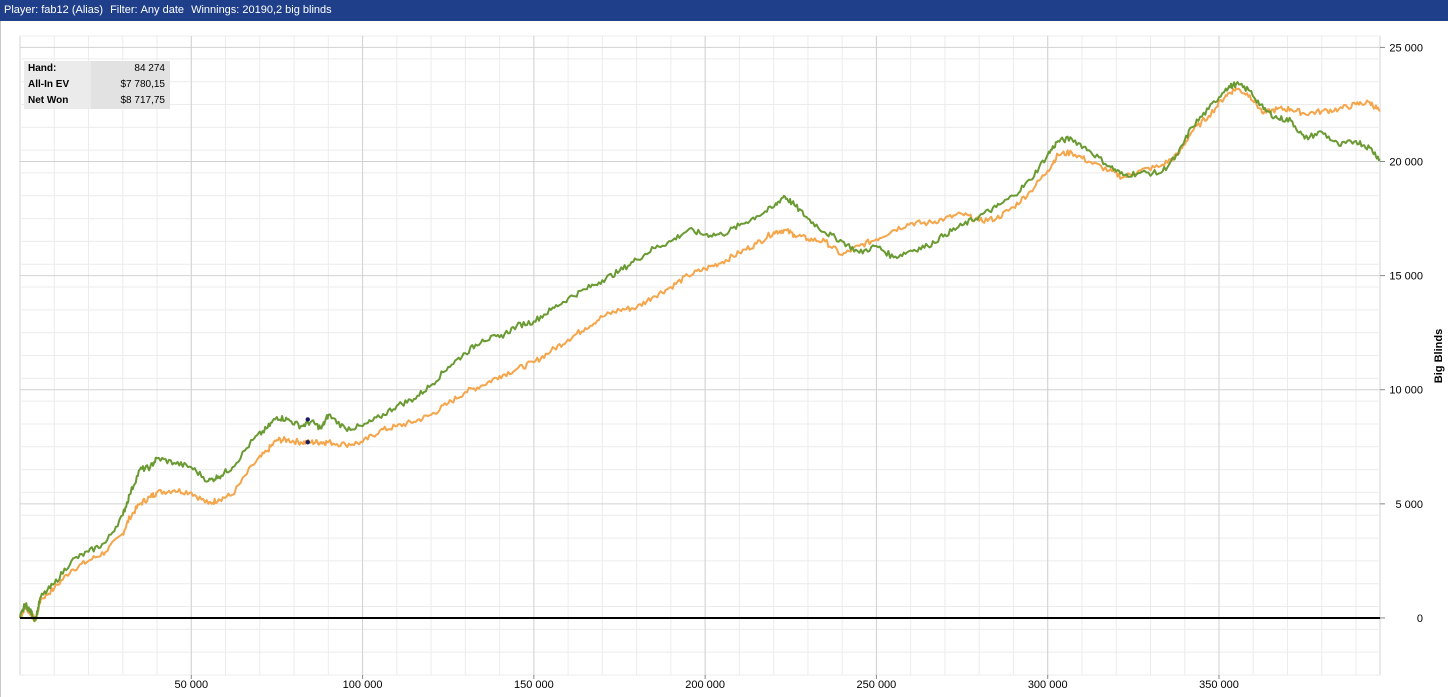 The width and height of the screenshot is (1448, 697). Describe the element at coordinates (57, 101) in the screenshot. I see `stats-label: Net Won` at that location.